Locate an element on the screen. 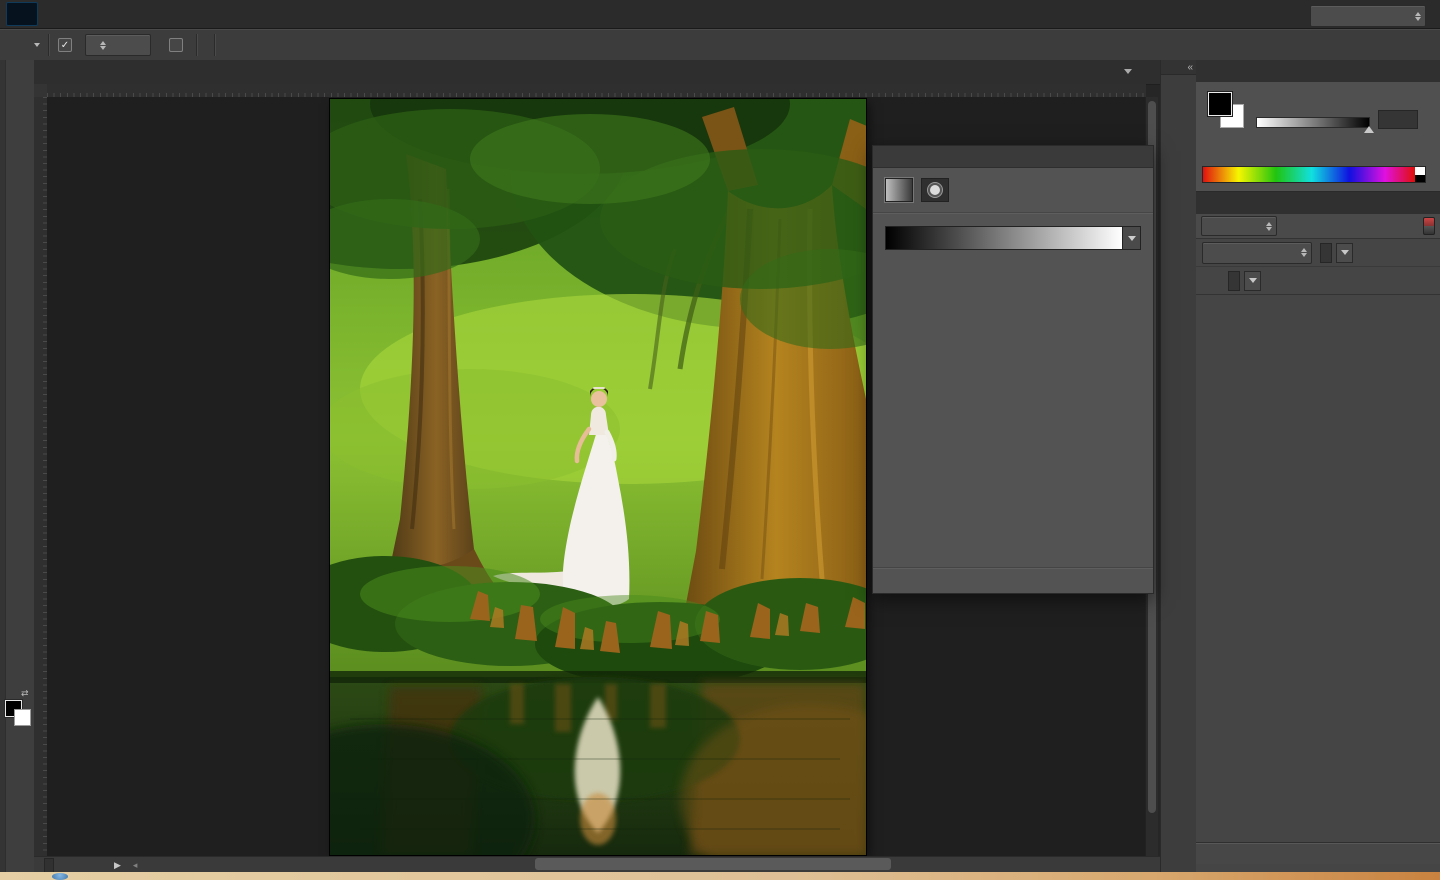  zoom-level-field is located at coordinates (49, 865).